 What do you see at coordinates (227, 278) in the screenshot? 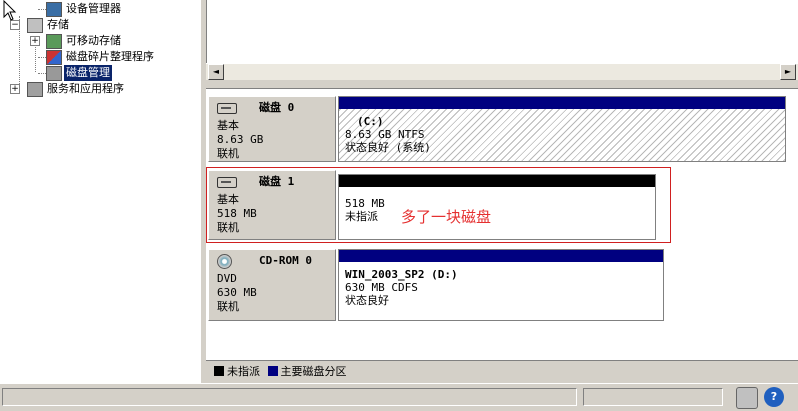
I see `disk-type: DVD` at bounding box center [227, 278].